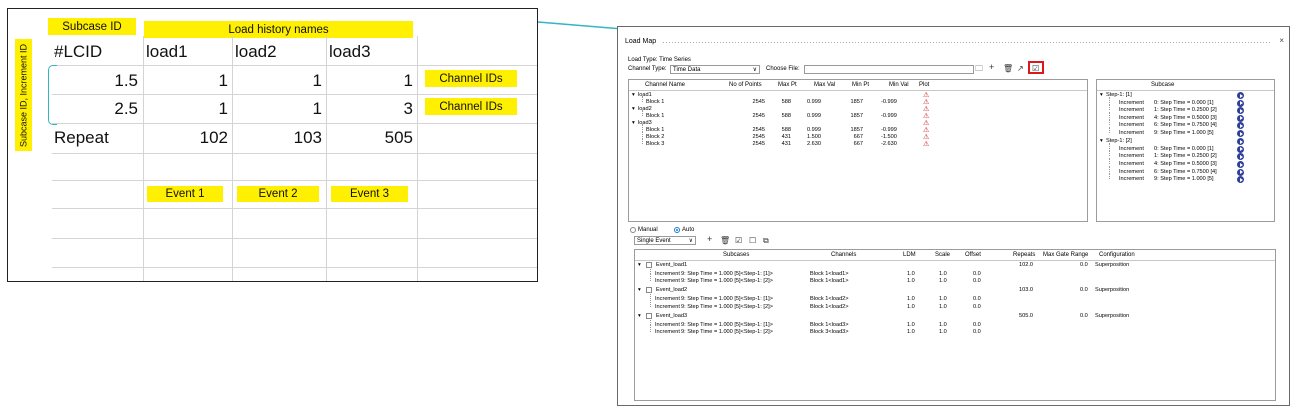  What do you see at coordinates (745, 85) in the screenshot?
I see `col-no-of-points: No of Points` at bounding box center [745, 85].